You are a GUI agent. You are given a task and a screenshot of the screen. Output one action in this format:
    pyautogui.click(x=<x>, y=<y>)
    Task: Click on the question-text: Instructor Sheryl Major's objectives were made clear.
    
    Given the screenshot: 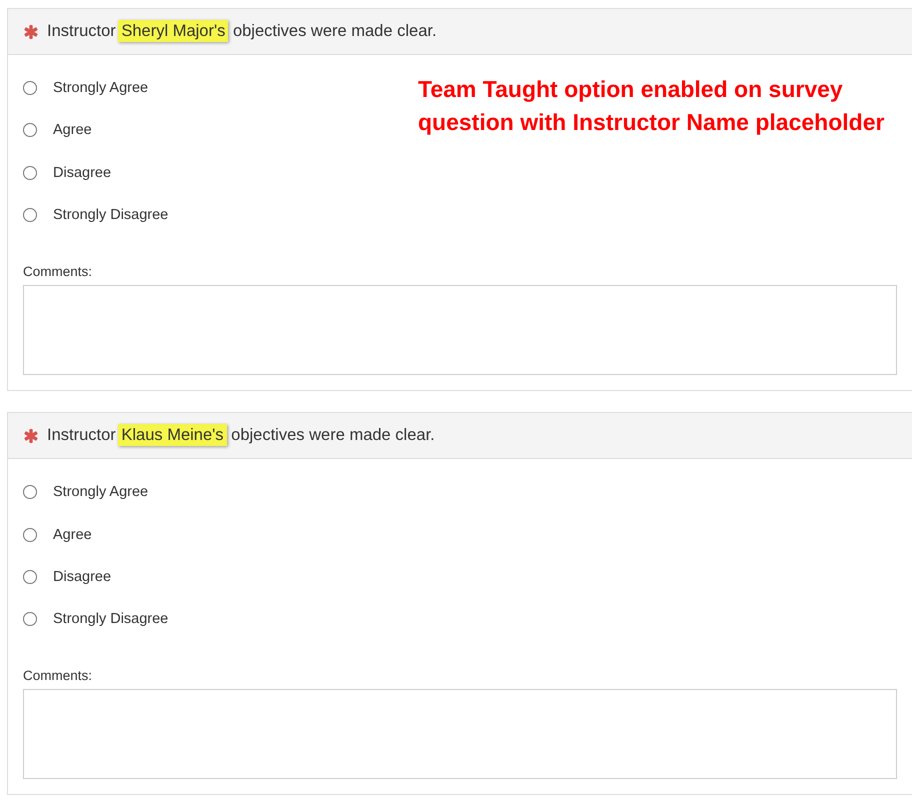 What is the action you would take?
    pyautogui.click(x=242, y=31)
    